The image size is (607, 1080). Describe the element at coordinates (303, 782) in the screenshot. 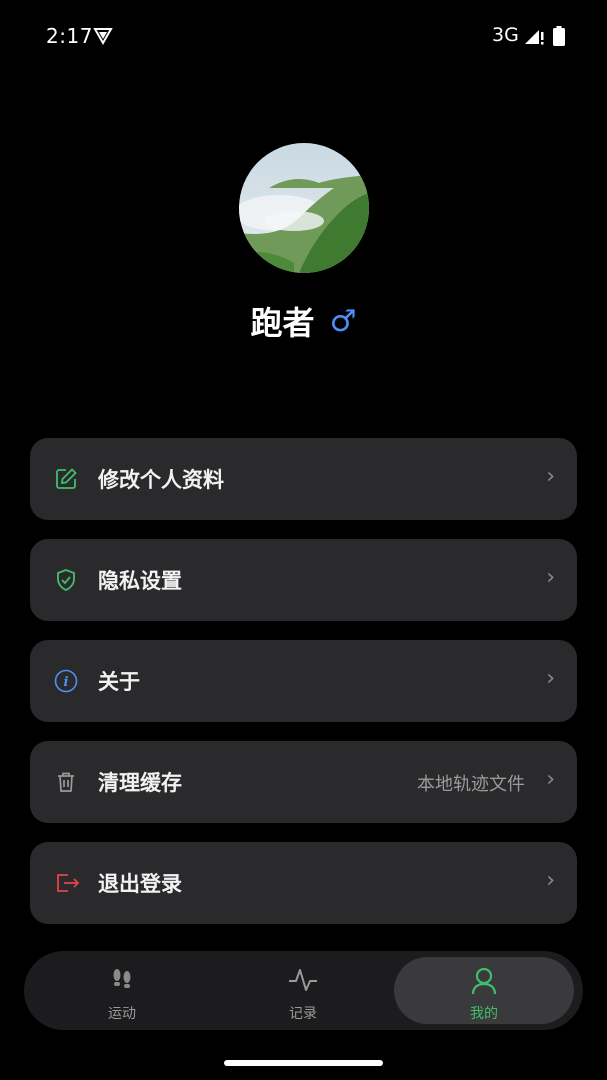

I see `menu-item-clear-cache: 清理缓存 本地轨迹文件 ›` at that location.